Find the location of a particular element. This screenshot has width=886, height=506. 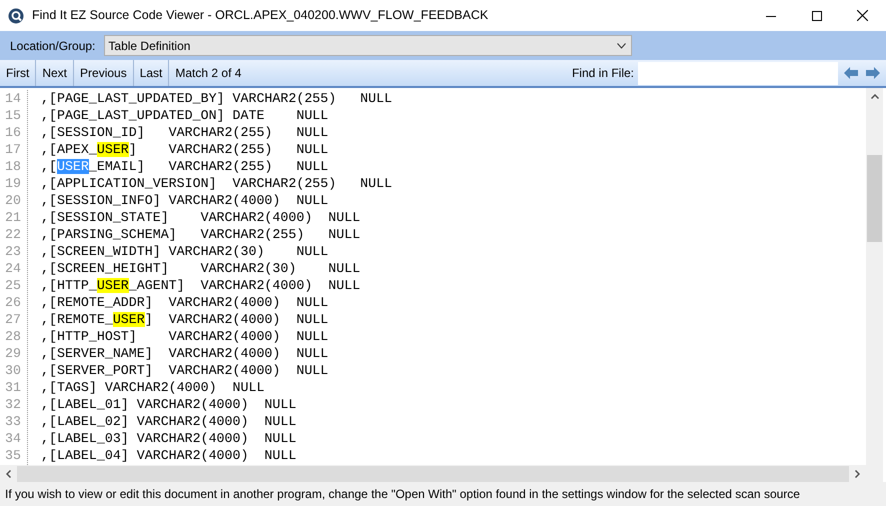

code-line: ,[REMOTE_USER] VARCHAR2(4000) NULL is located at coordinates (185, 319).